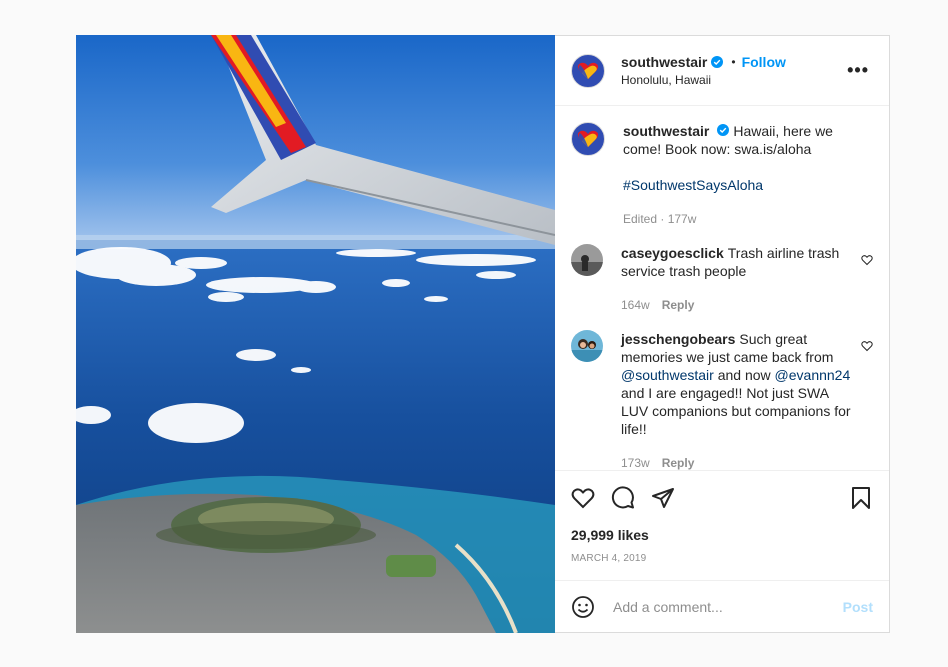 This screenshot has height=667, width=948. What do you see at coordinates (666, 131) in the screenshot?
I see `caption-username: southwestair` at bounding box center [666, 131].